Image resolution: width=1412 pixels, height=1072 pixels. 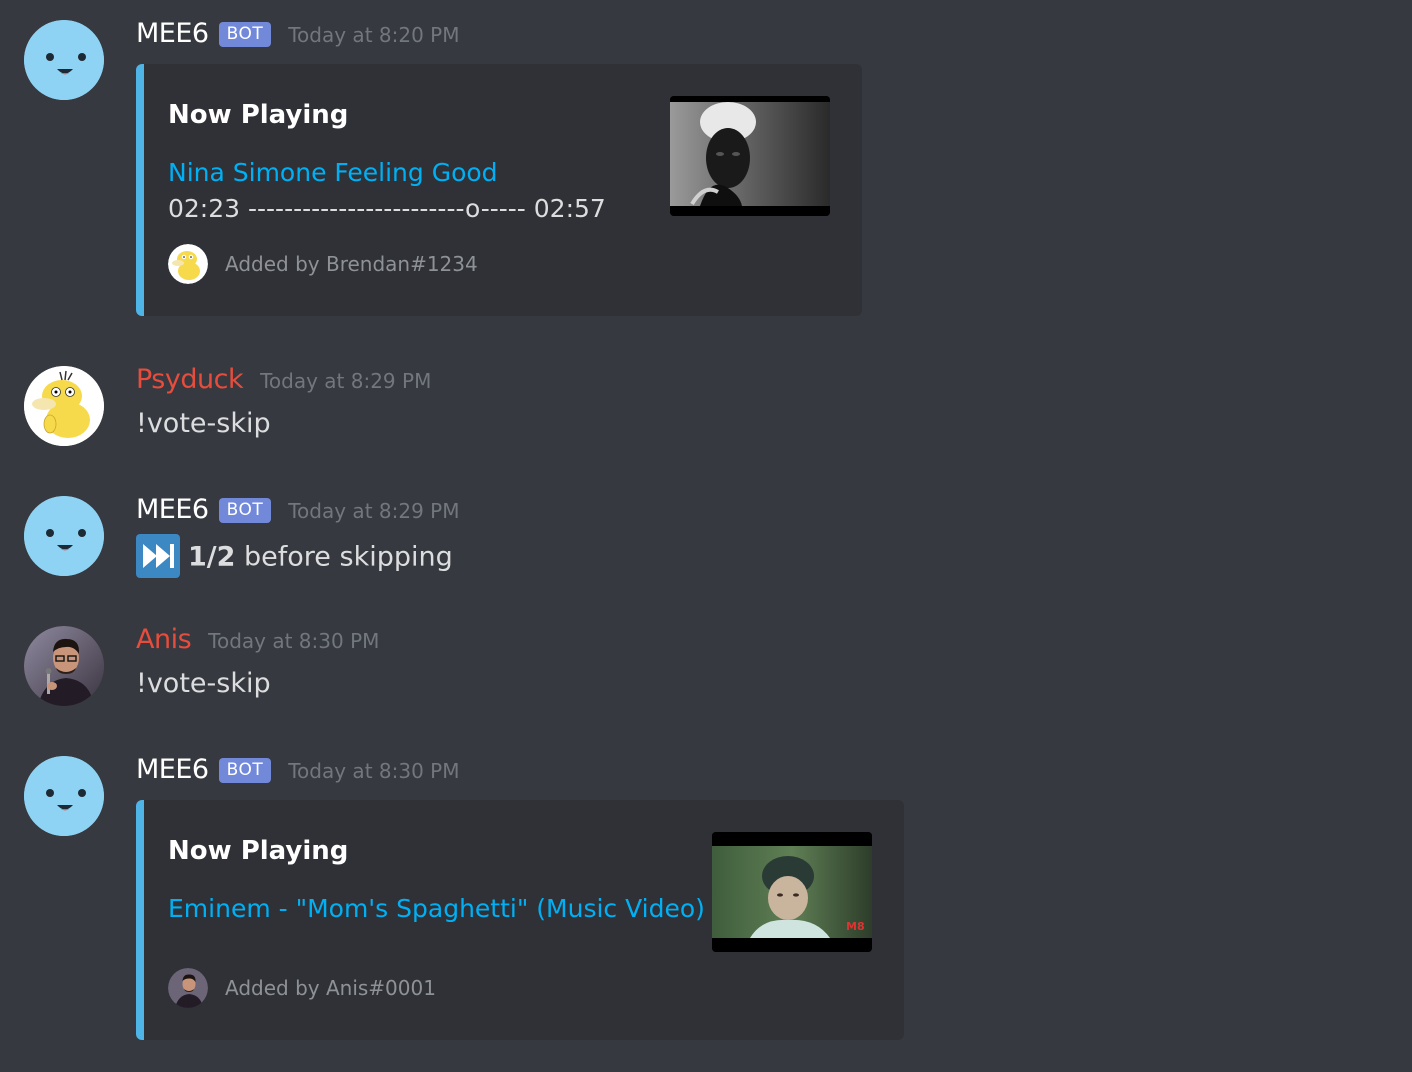 I want to click on embed-footer: Added by Brendan#1234, so click(x=323, y=264).